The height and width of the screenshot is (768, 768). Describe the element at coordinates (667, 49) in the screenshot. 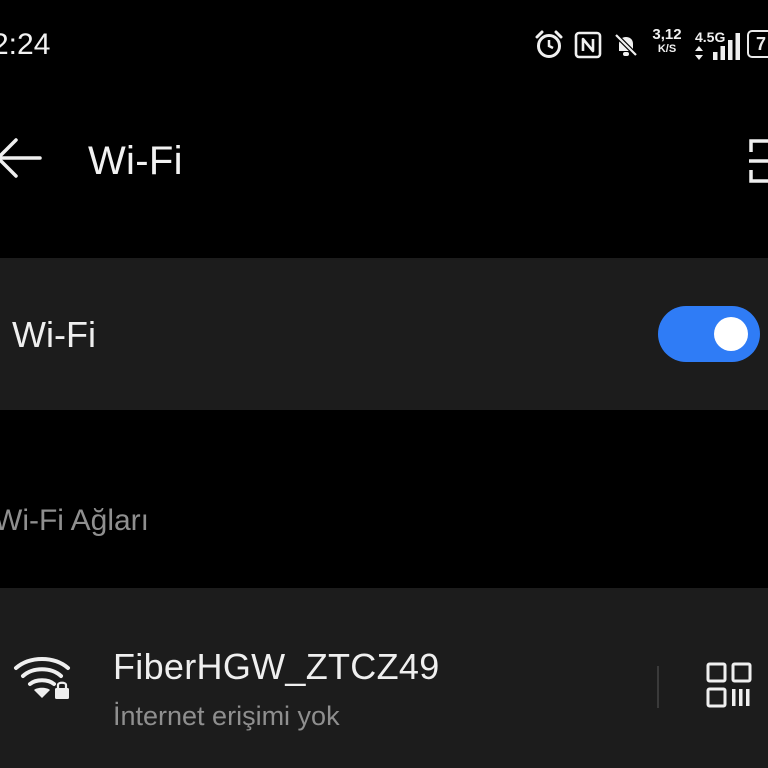

I see `speed-unit: K/S` at that location.